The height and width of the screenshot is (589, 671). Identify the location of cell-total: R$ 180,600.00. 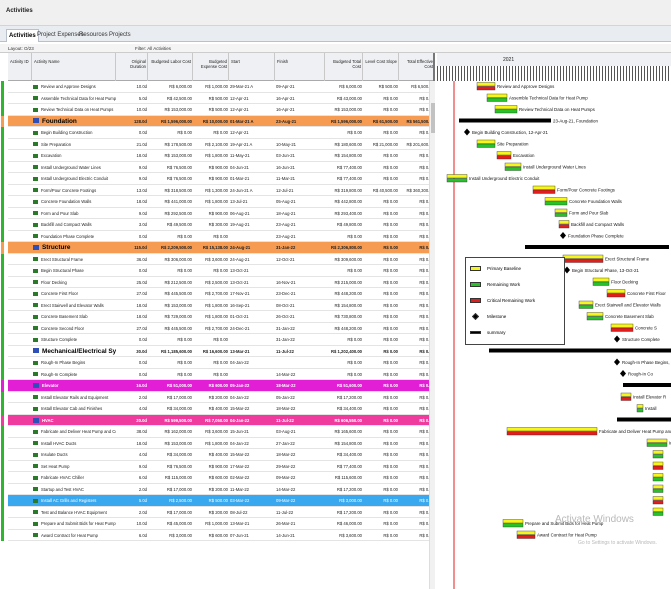
(348, 144).